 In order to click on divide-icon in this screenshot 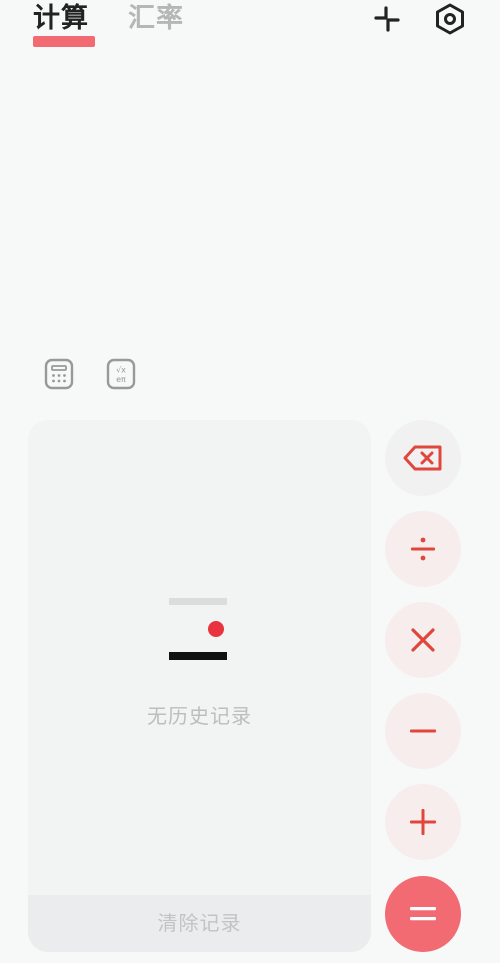, I will do `click(423, 549)`.